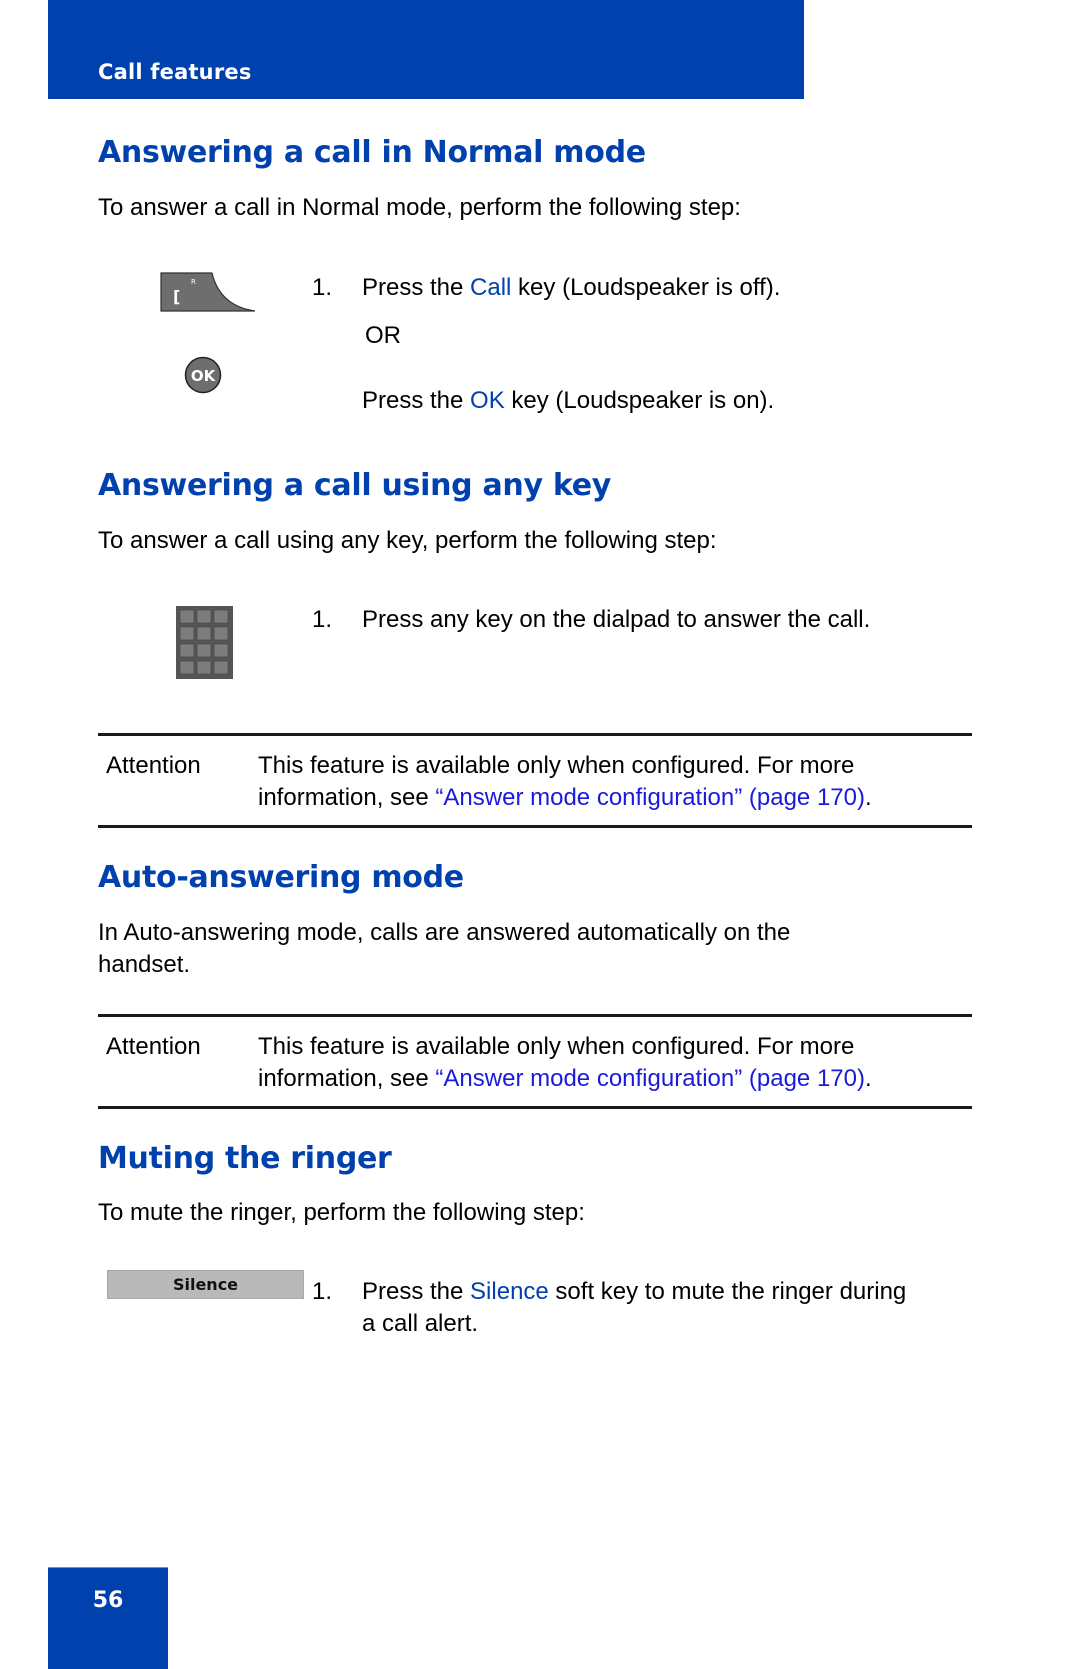  What do you see at coordinates (208, 292) in the screenshot?
I see `call-key-icon: R [` at bounding box center [208, 292].